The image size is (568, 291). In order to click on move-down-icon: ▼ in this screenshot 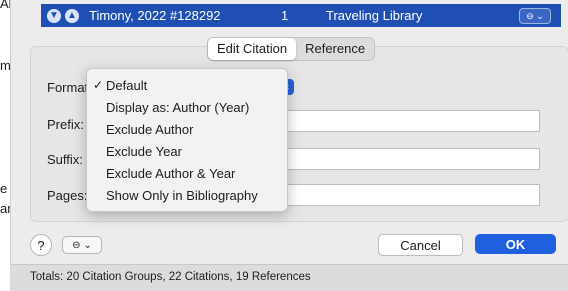, I will do `click(54, 15)`.